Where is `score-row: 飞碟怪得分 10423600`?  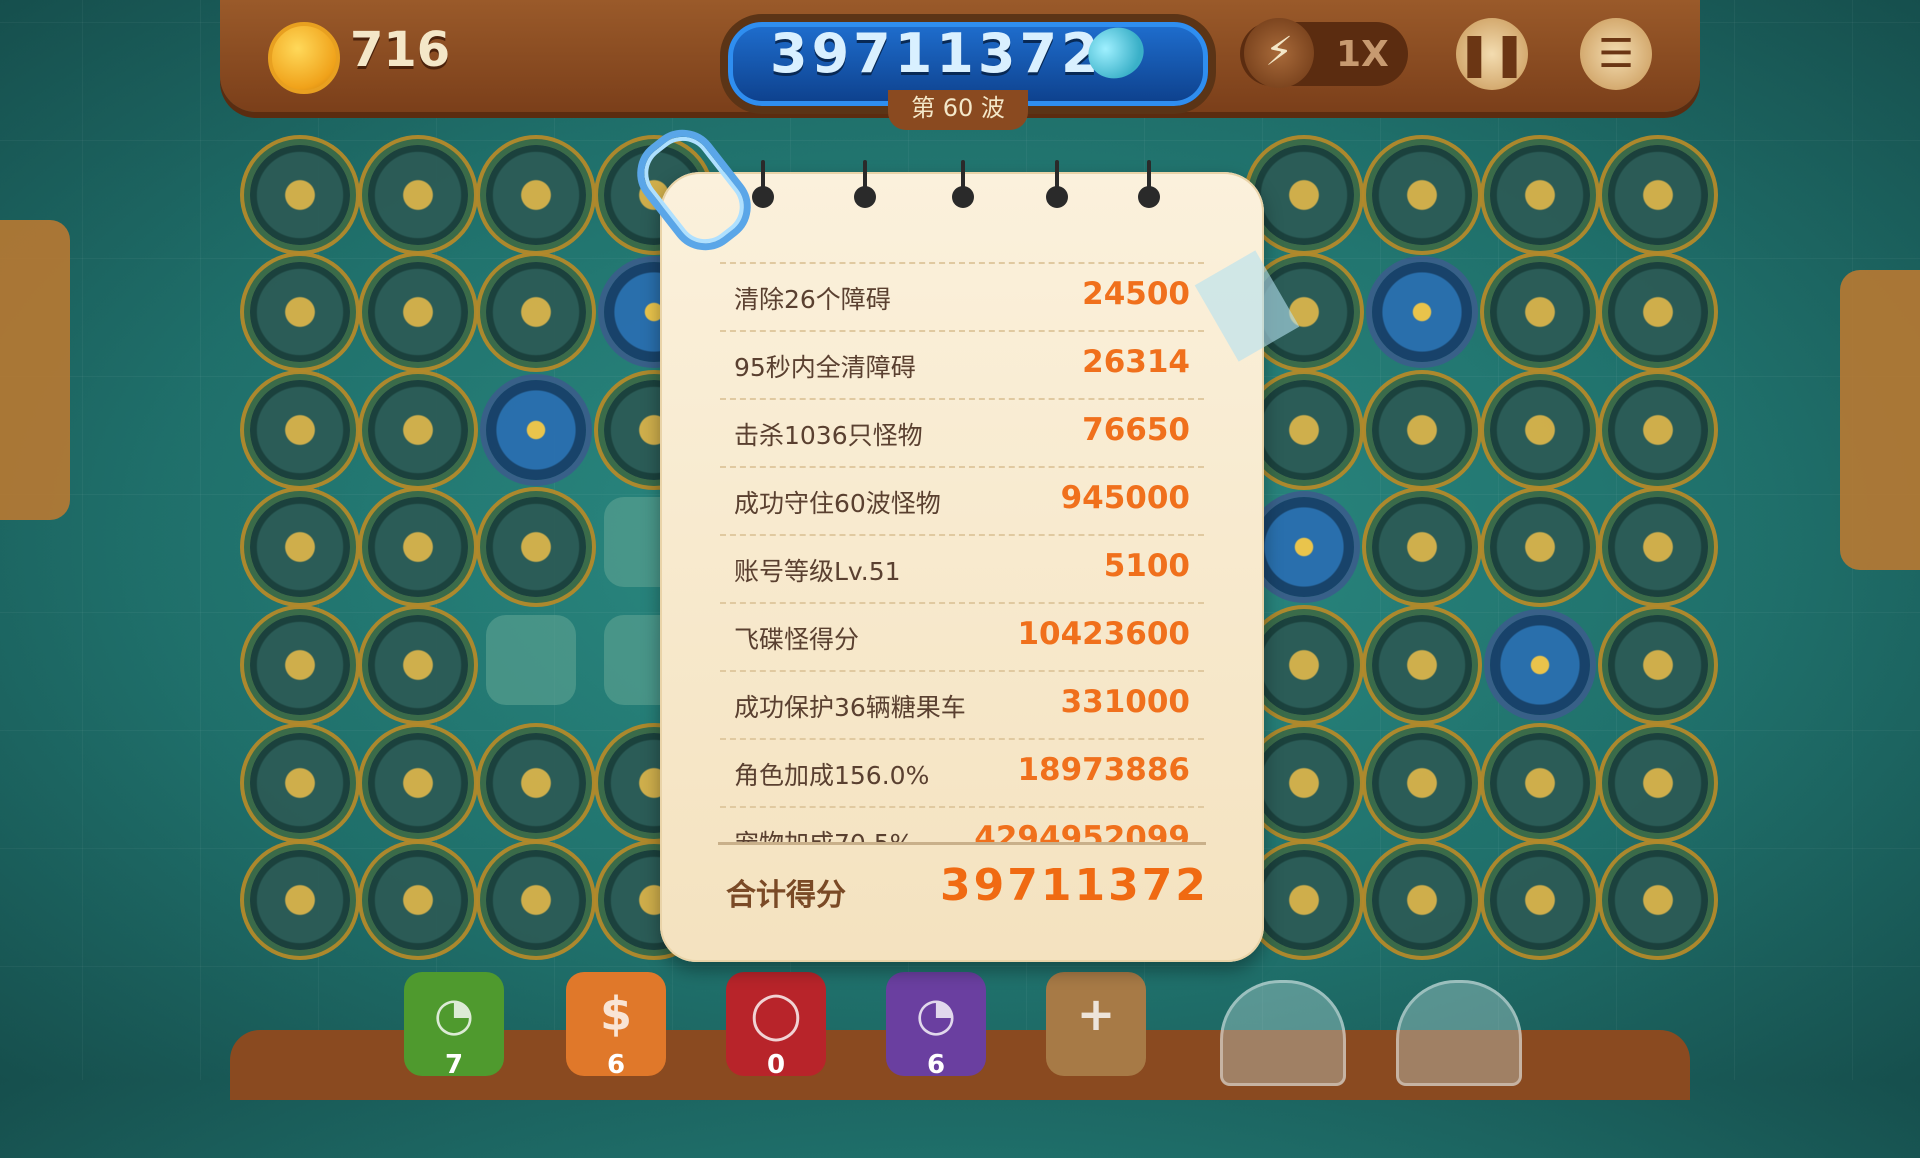
score-row: 飞碟怪得分 10423600 is located at coordinates (962, 636).